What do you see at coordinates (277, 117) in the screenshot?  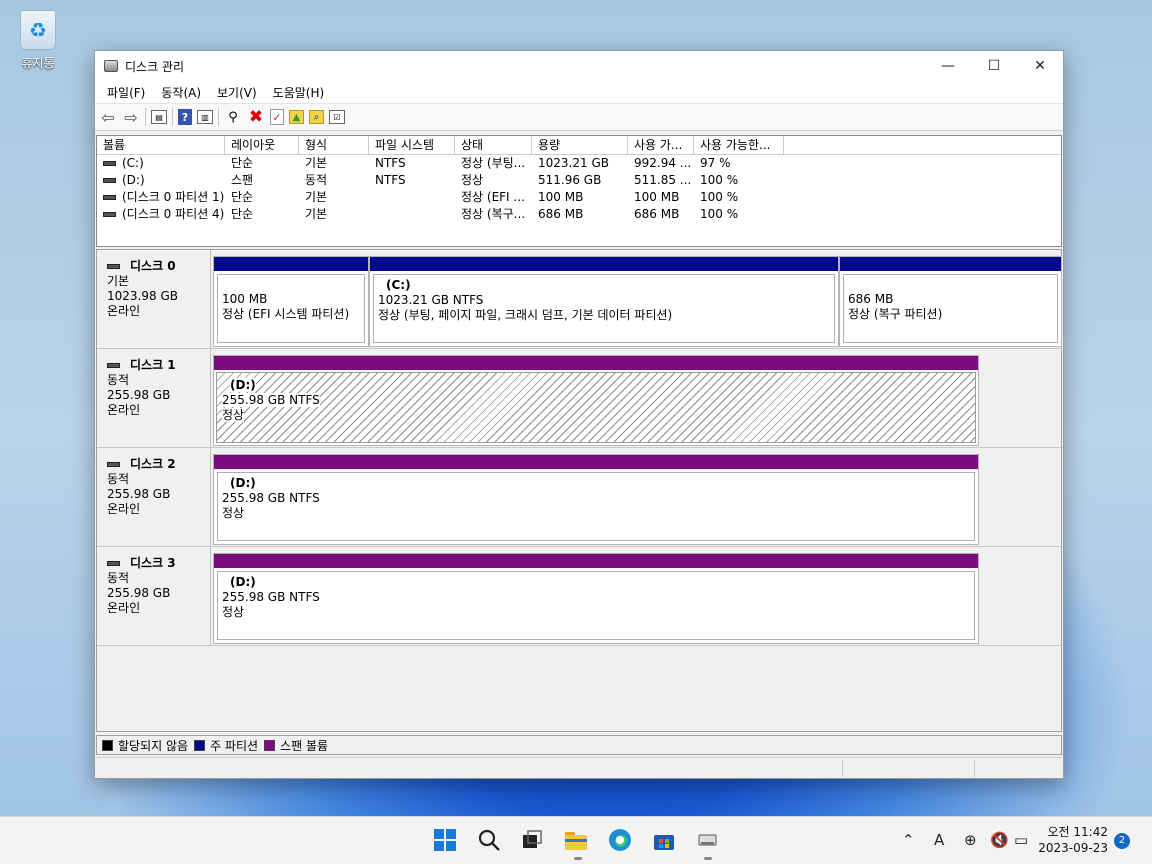 I see `properties-check-icon: ✓` at bounding box center [277, 117].